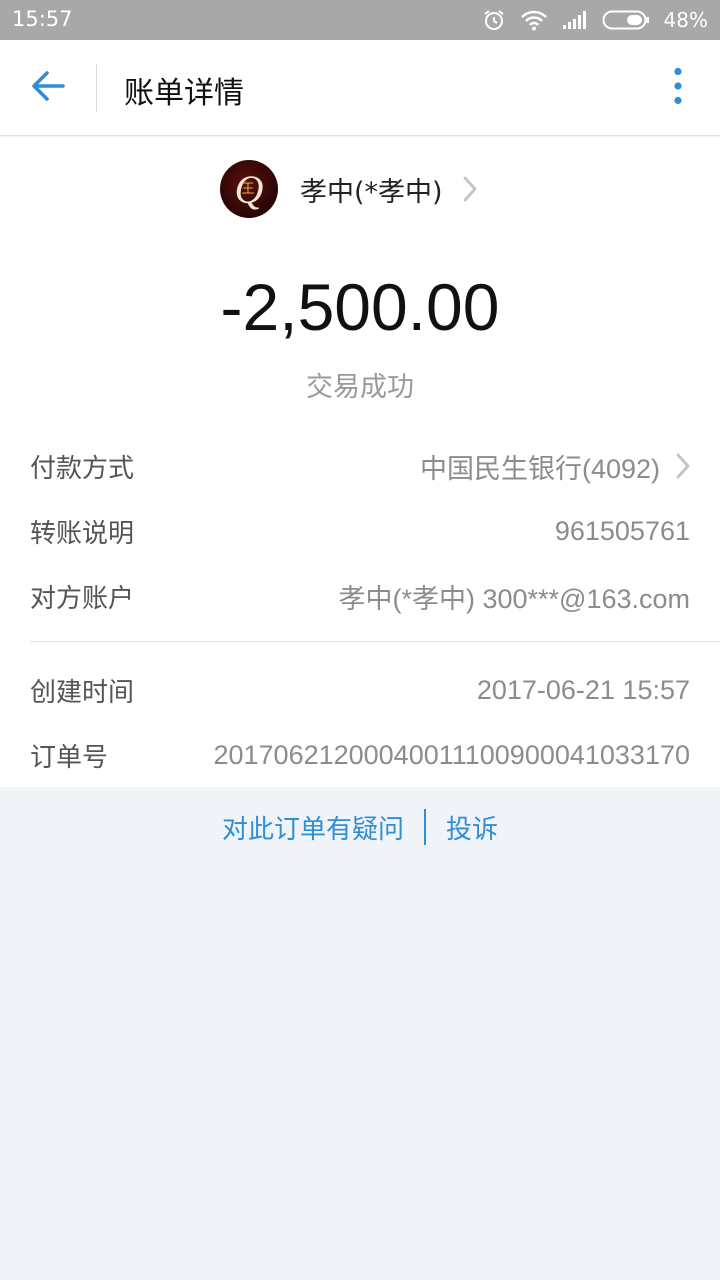  What do you see at coordinates (69, 757) in the screenshot?
I see `detail-label: 订单号` at bounding box center [69, 757].